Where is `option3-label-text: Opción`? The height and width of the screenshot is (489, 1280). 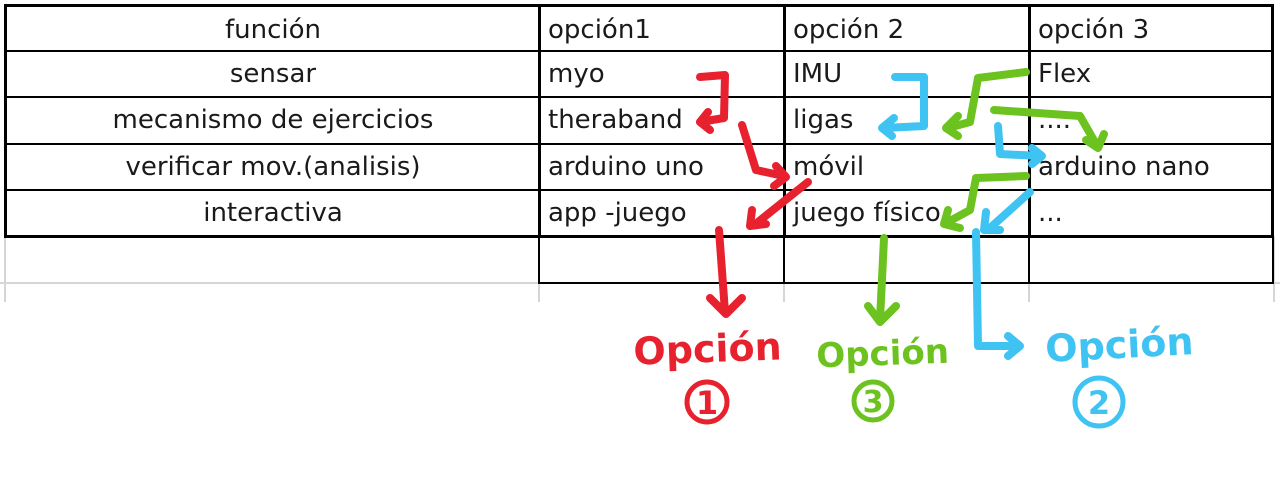 option3-label-text: Opción is located at coordinates (883, 354).